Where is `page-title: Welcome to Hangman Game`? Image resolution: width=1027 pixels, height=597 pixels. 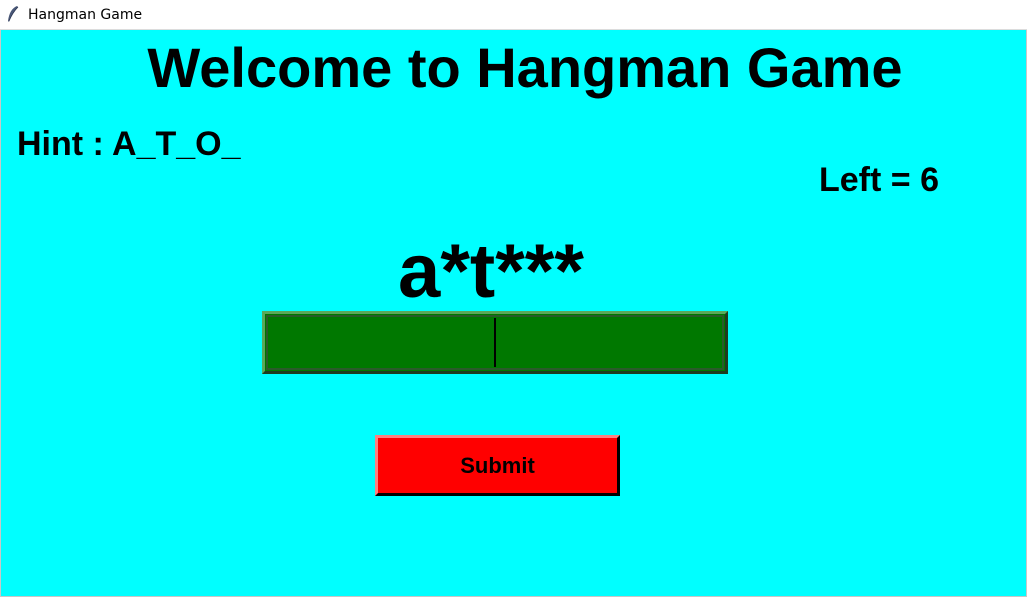 page-title: Welcome to Hangman Game is located at coordinates (525, 67).